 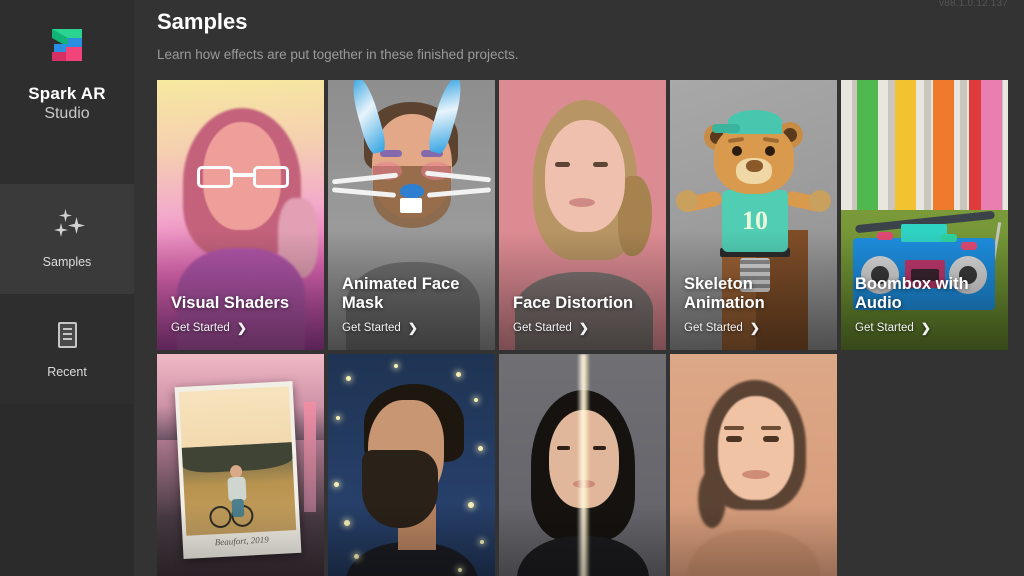 I want to click on sample-title: Face Distortion, so click(x=573, y=302).